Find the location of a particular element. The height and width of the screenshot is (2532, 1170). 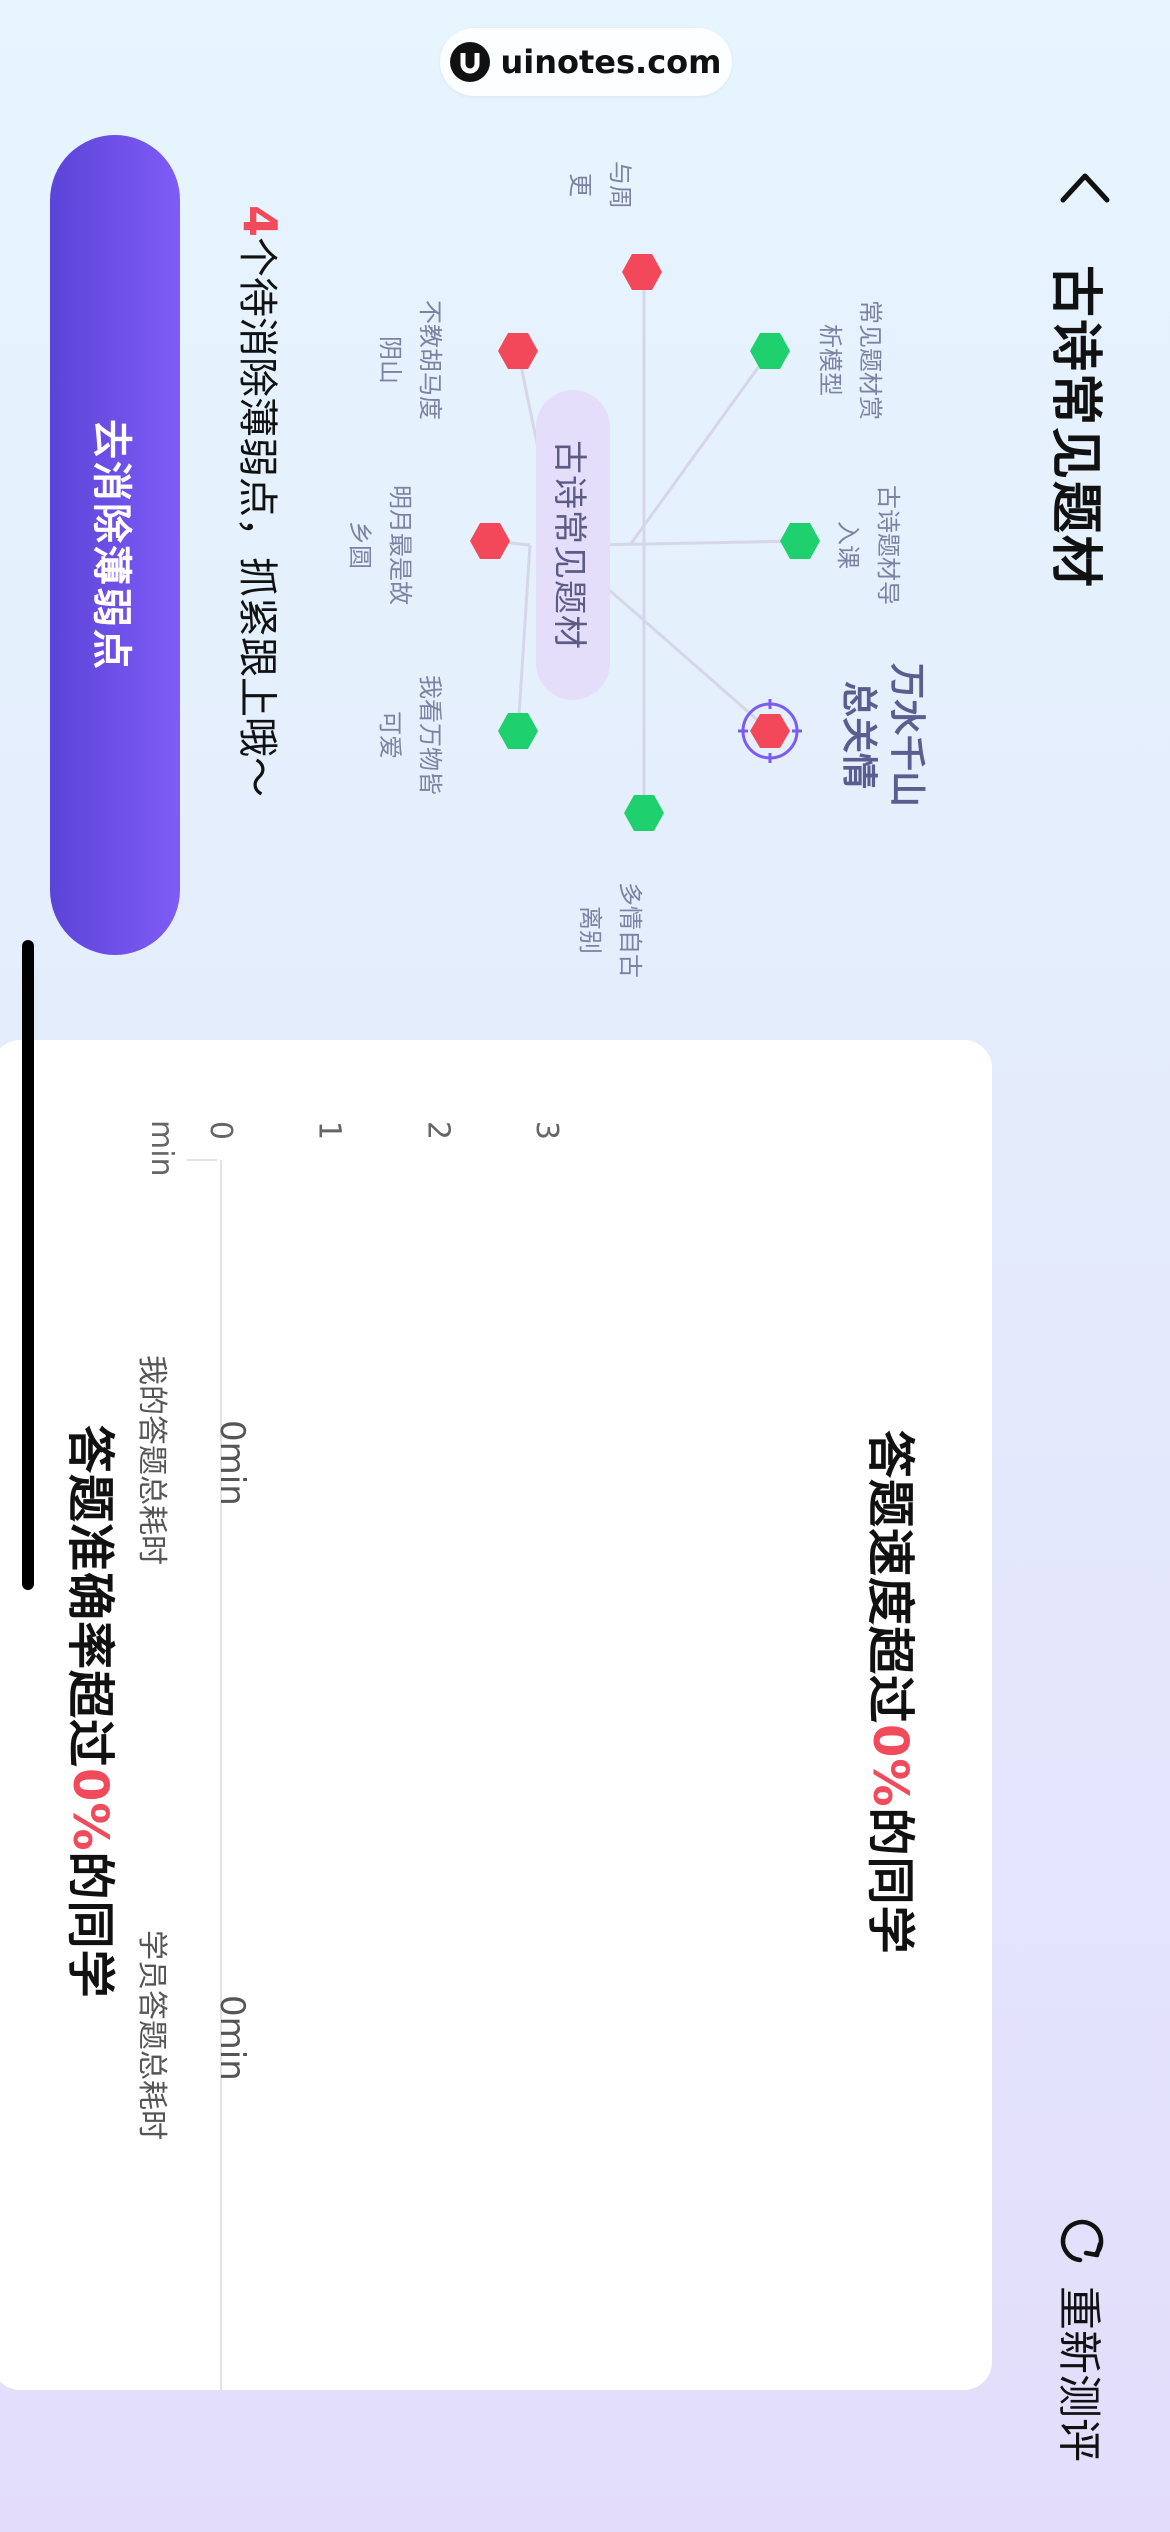

node-label-line: 古诗题材导 is located at coordinates (888, 545).